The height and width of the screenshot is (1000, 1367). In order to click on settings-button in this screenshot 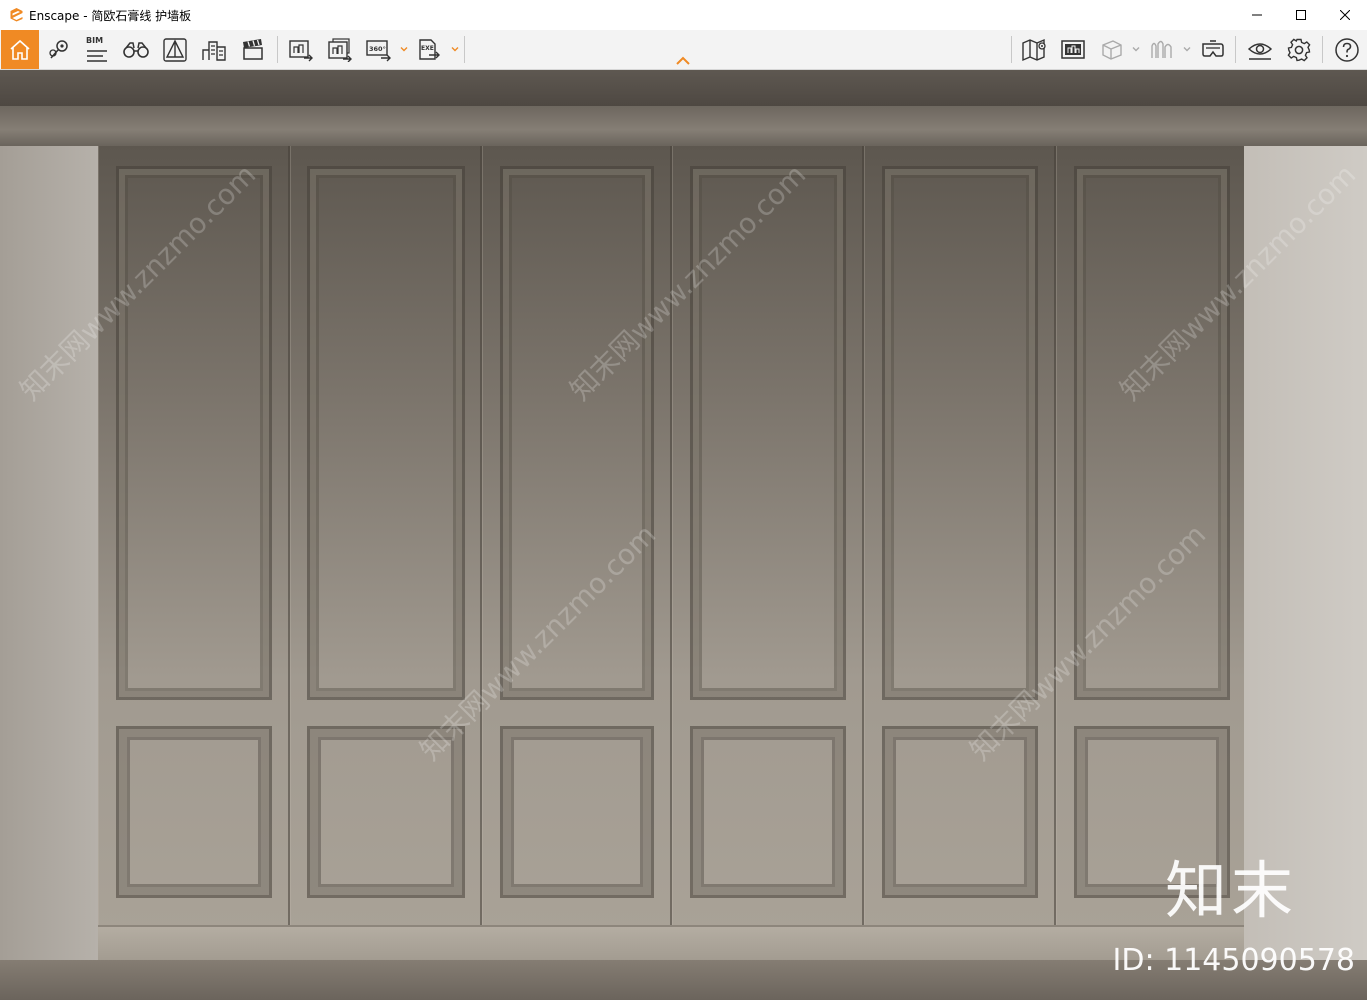, I will do `click(1299, 49)`.